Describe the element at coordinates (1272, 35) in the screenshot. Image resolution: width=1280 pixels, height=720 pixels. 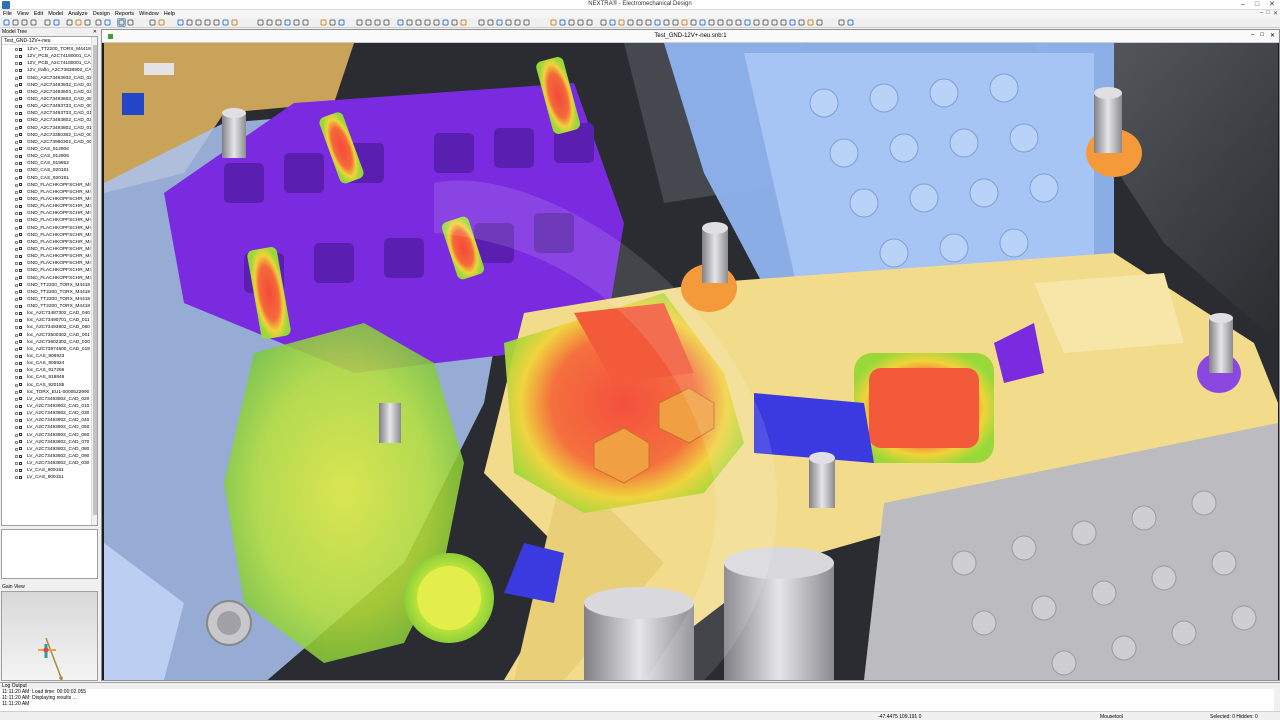
I see `viewport-close-button: ✕` at that location.